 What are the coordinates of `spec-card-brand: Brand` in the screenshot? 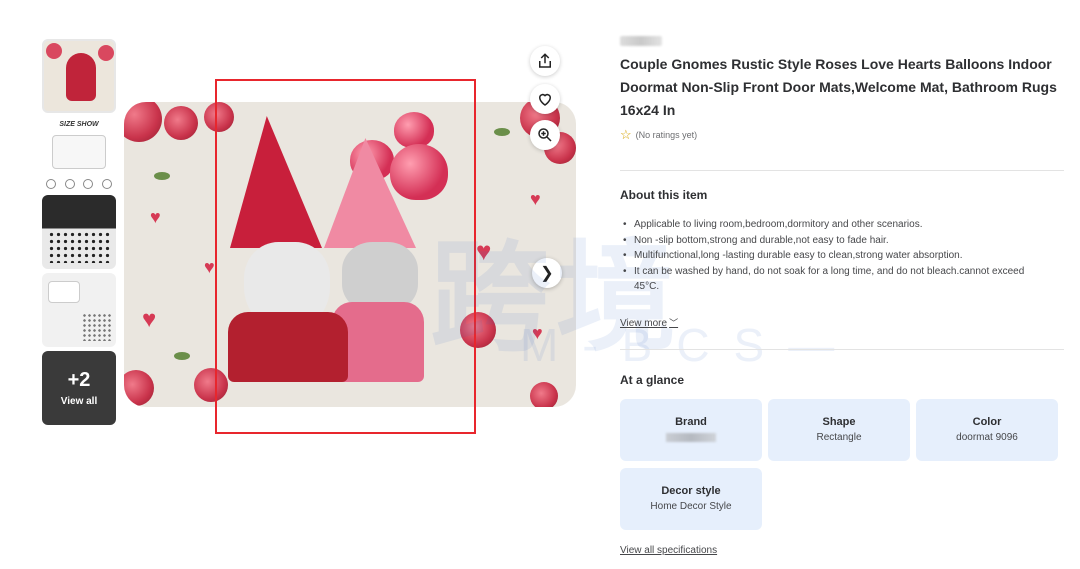 It's located at (691, 430).